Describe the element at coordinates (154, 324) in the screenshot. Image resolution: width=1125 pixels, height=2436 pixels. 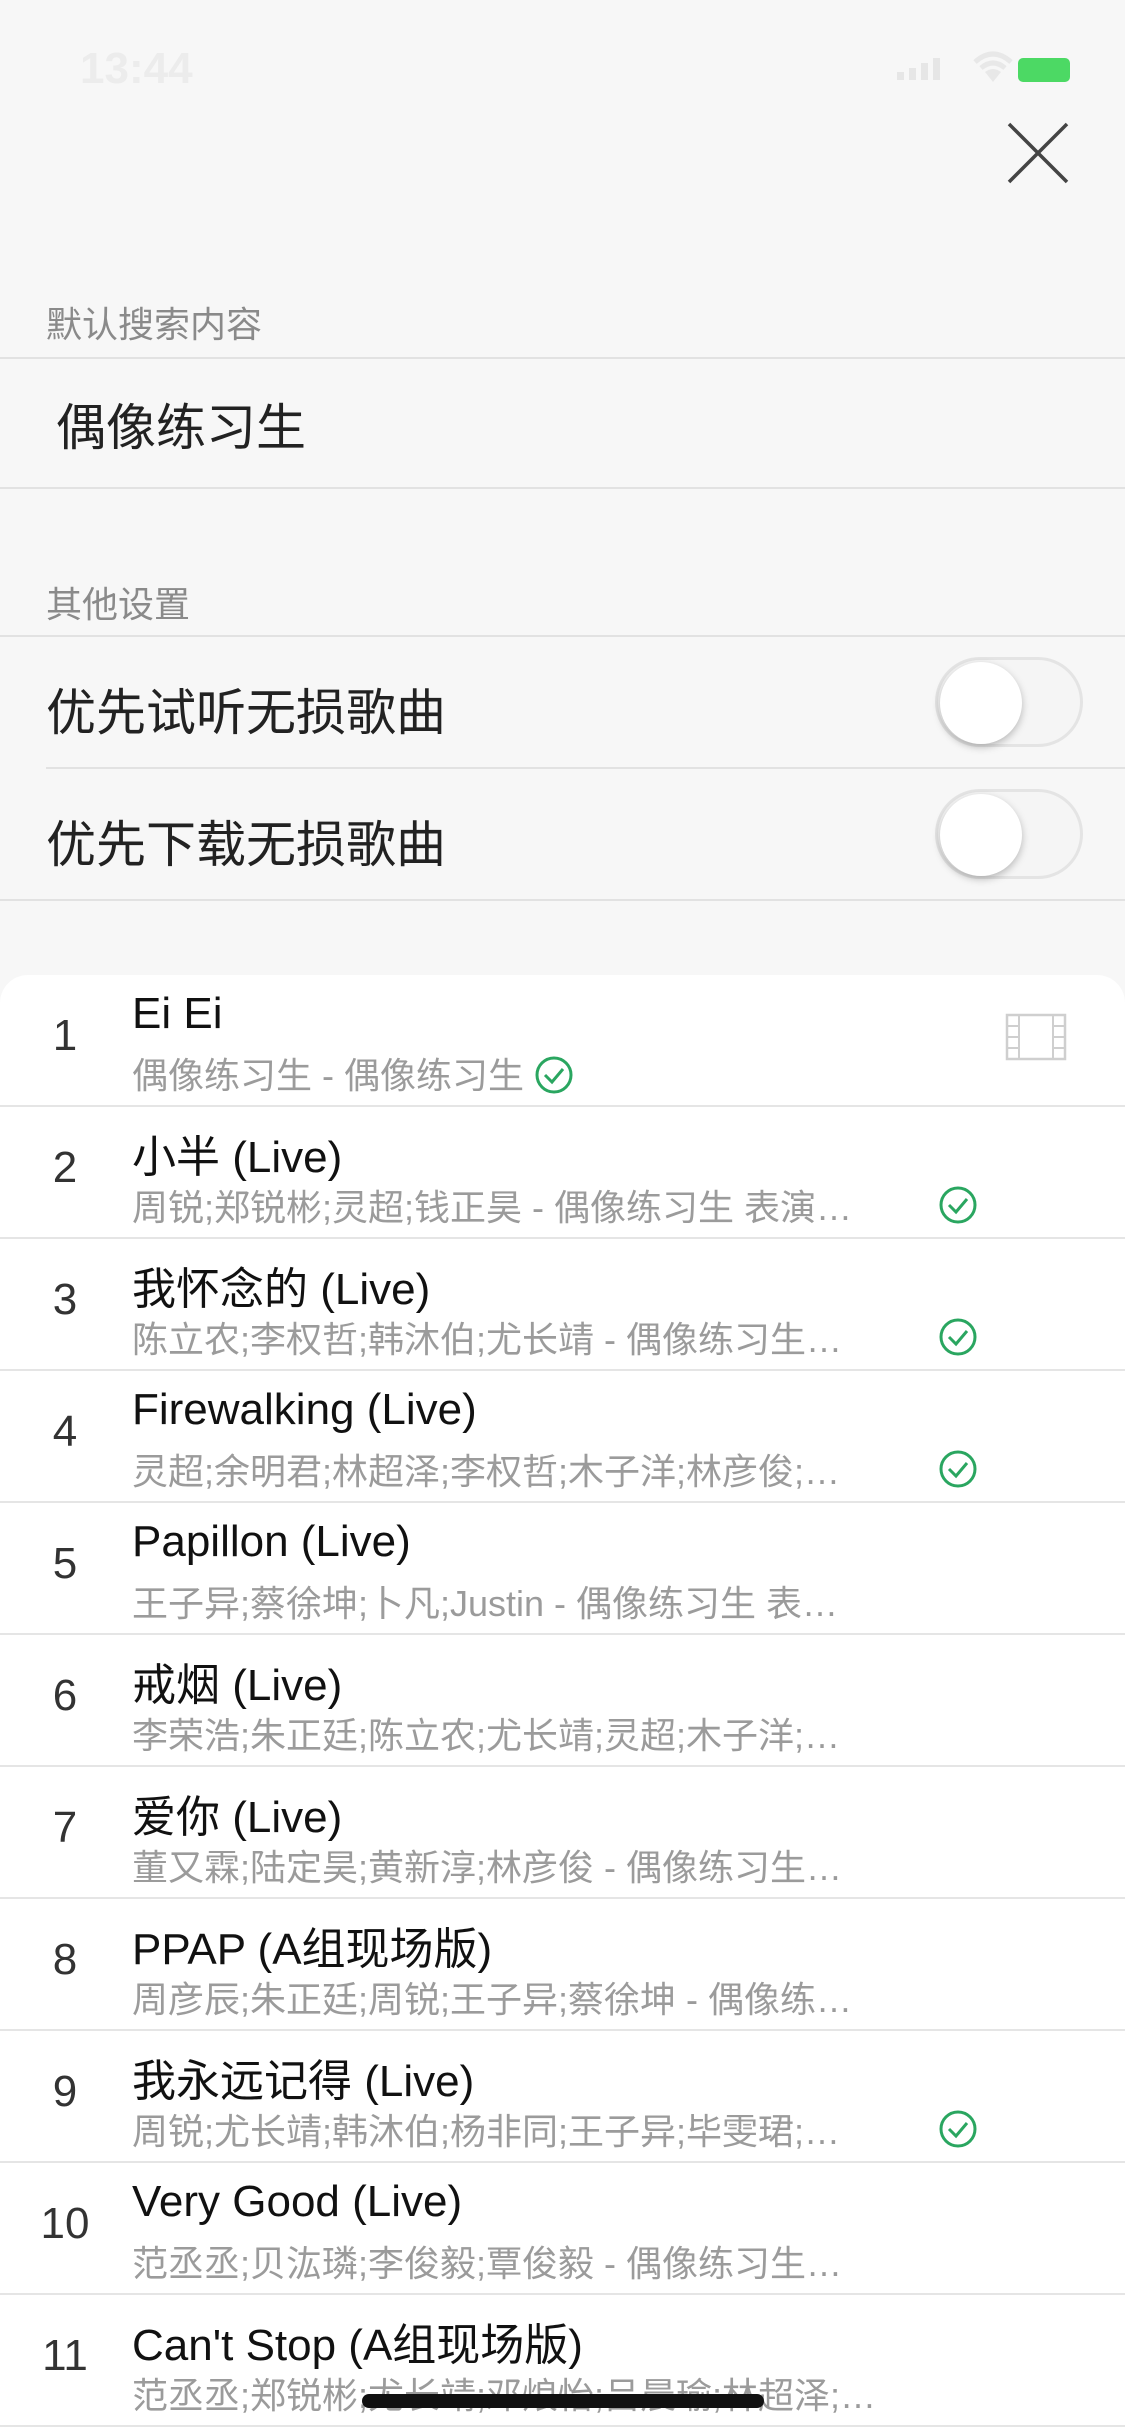
I see `default-search-section-label: 默认搜索内容` at that location.